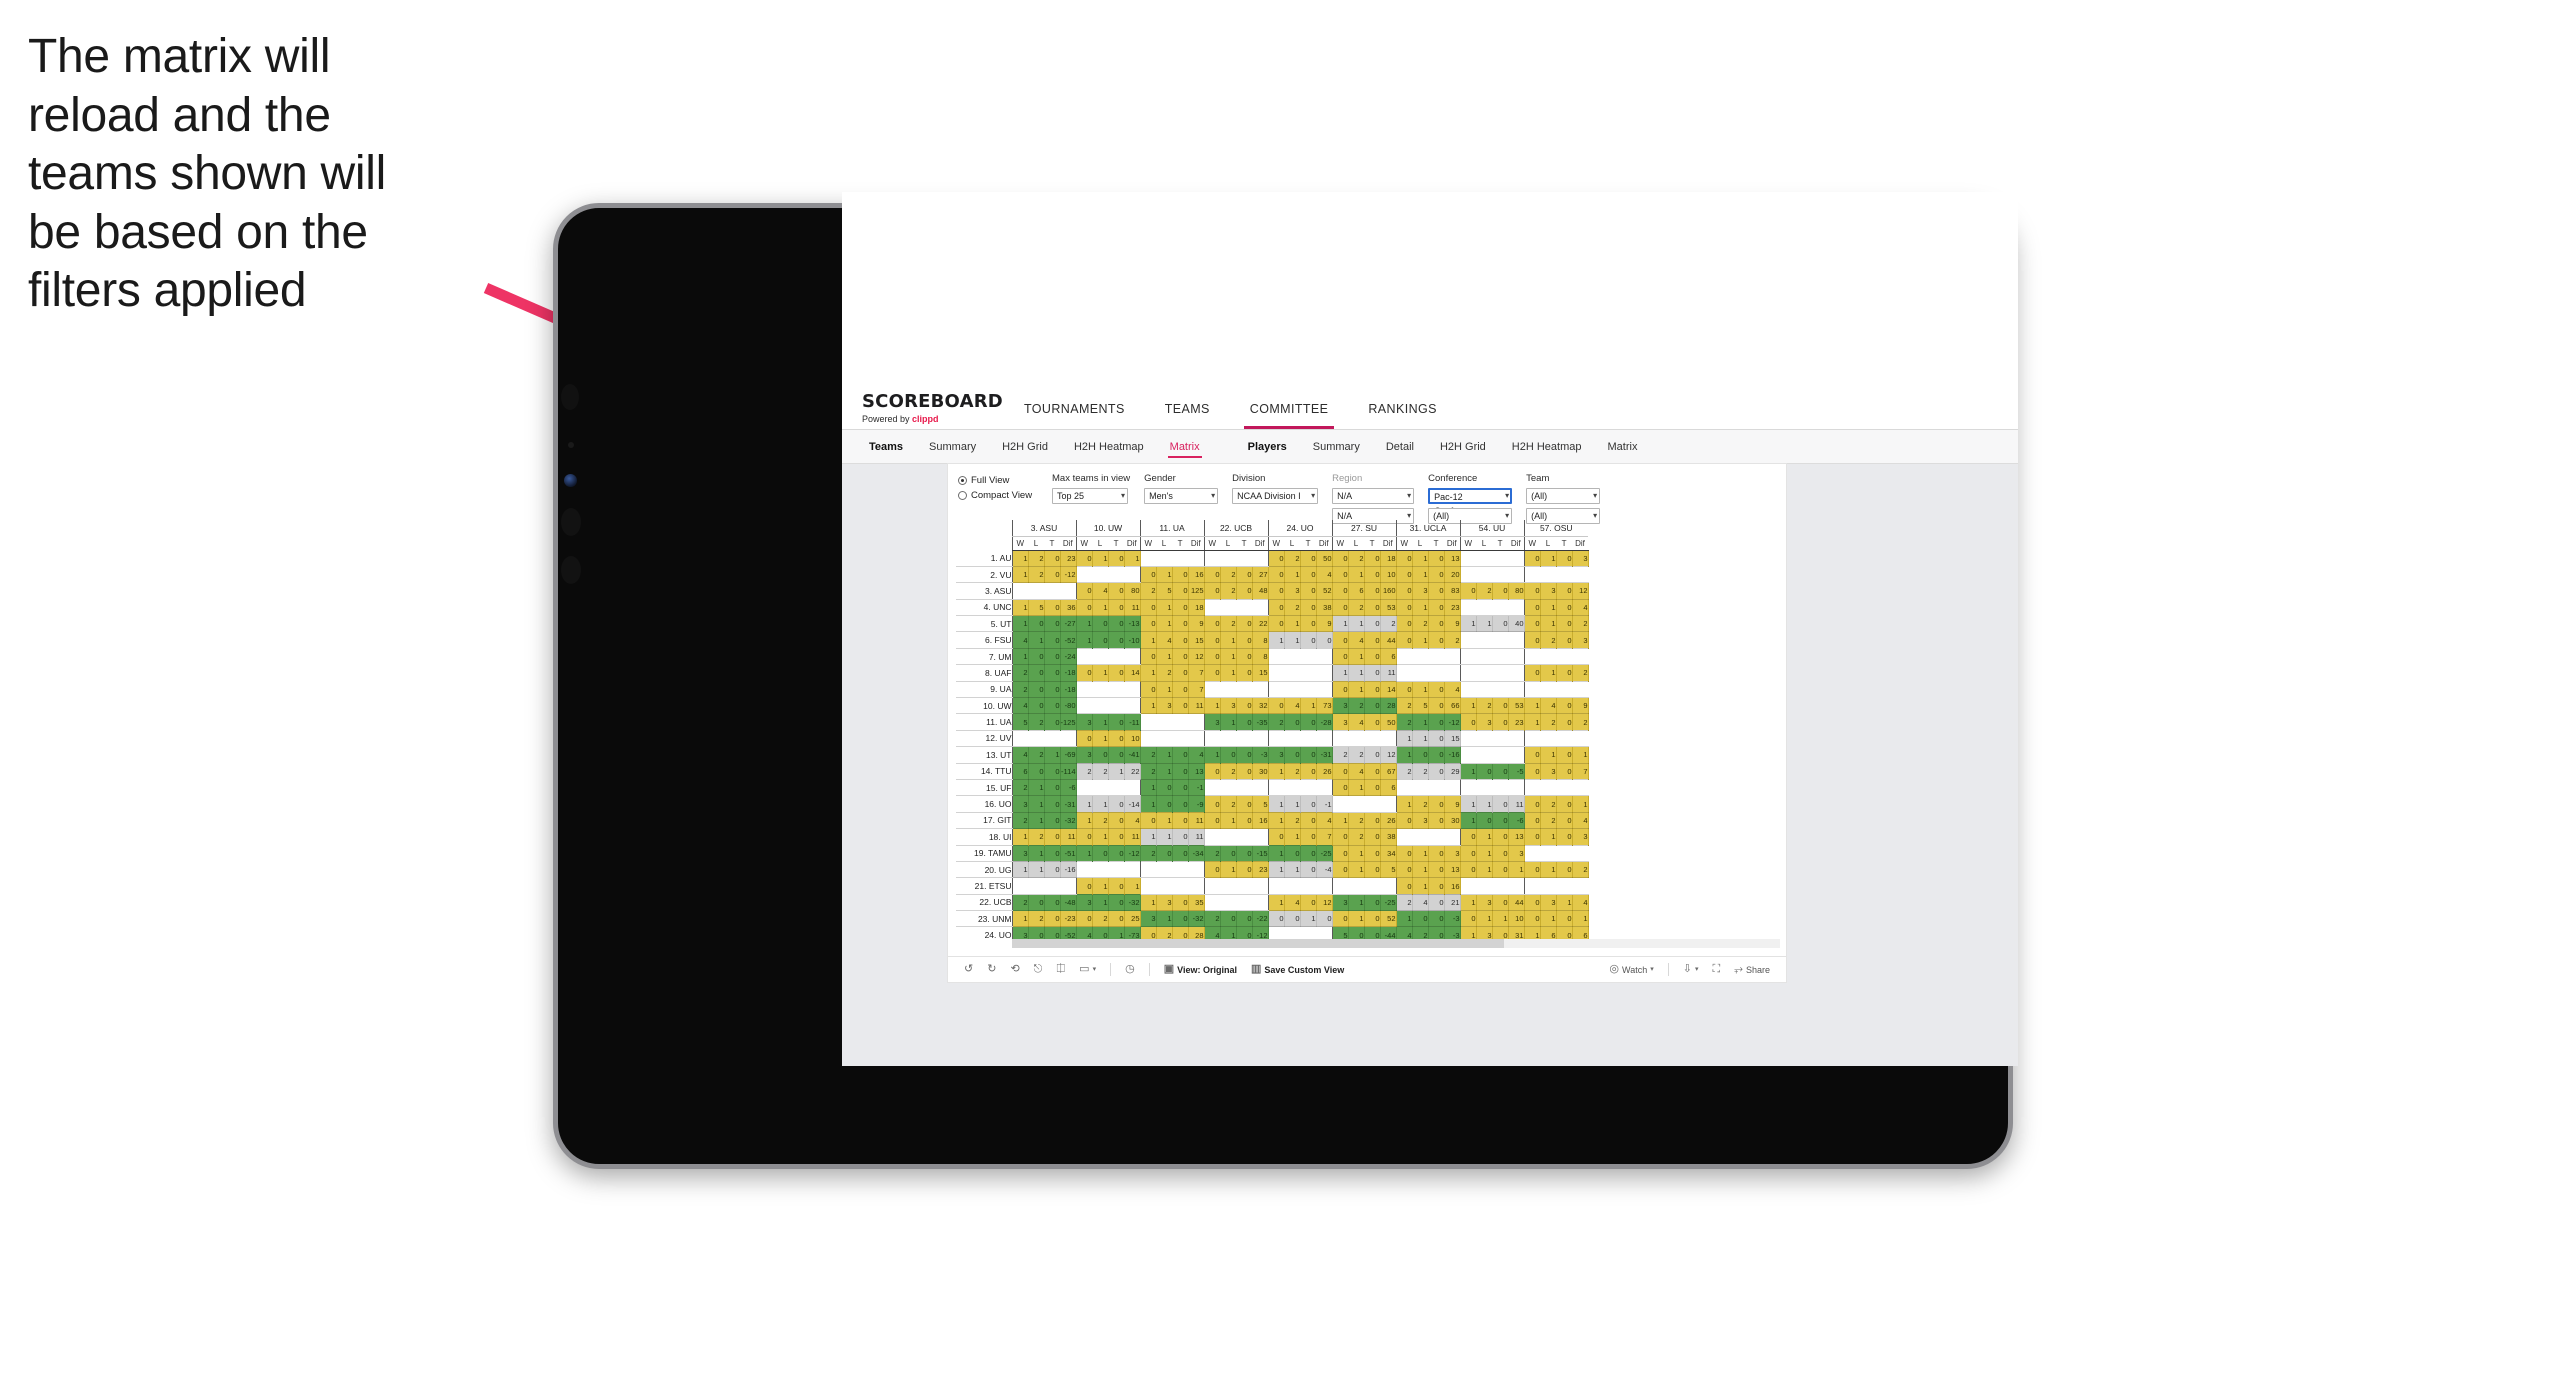  What do you see at coordinates (1260, 771) in the screenshot?
I see `matrix-cell: 30` at bounding box center [1260, 771].